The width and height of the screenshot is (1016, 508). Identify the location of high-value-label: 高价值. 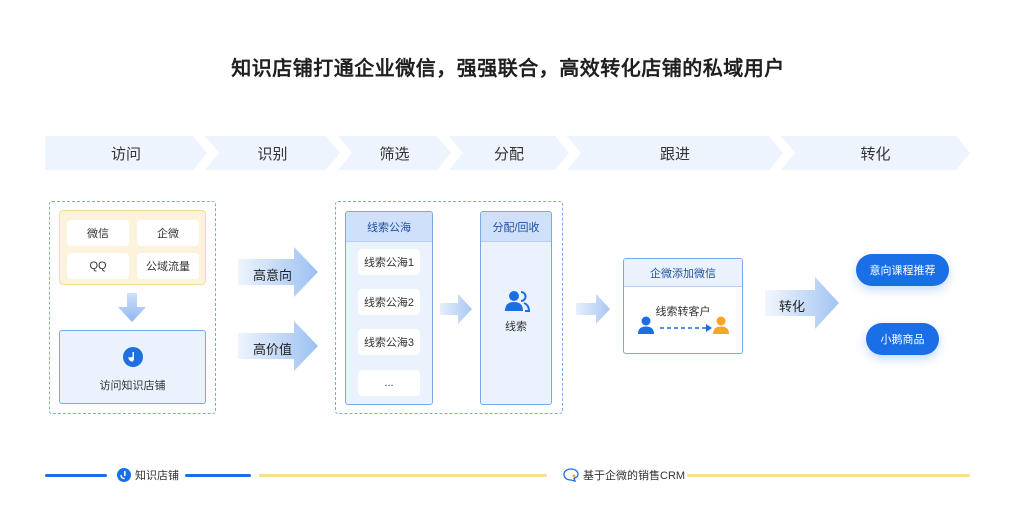
(273, 349).